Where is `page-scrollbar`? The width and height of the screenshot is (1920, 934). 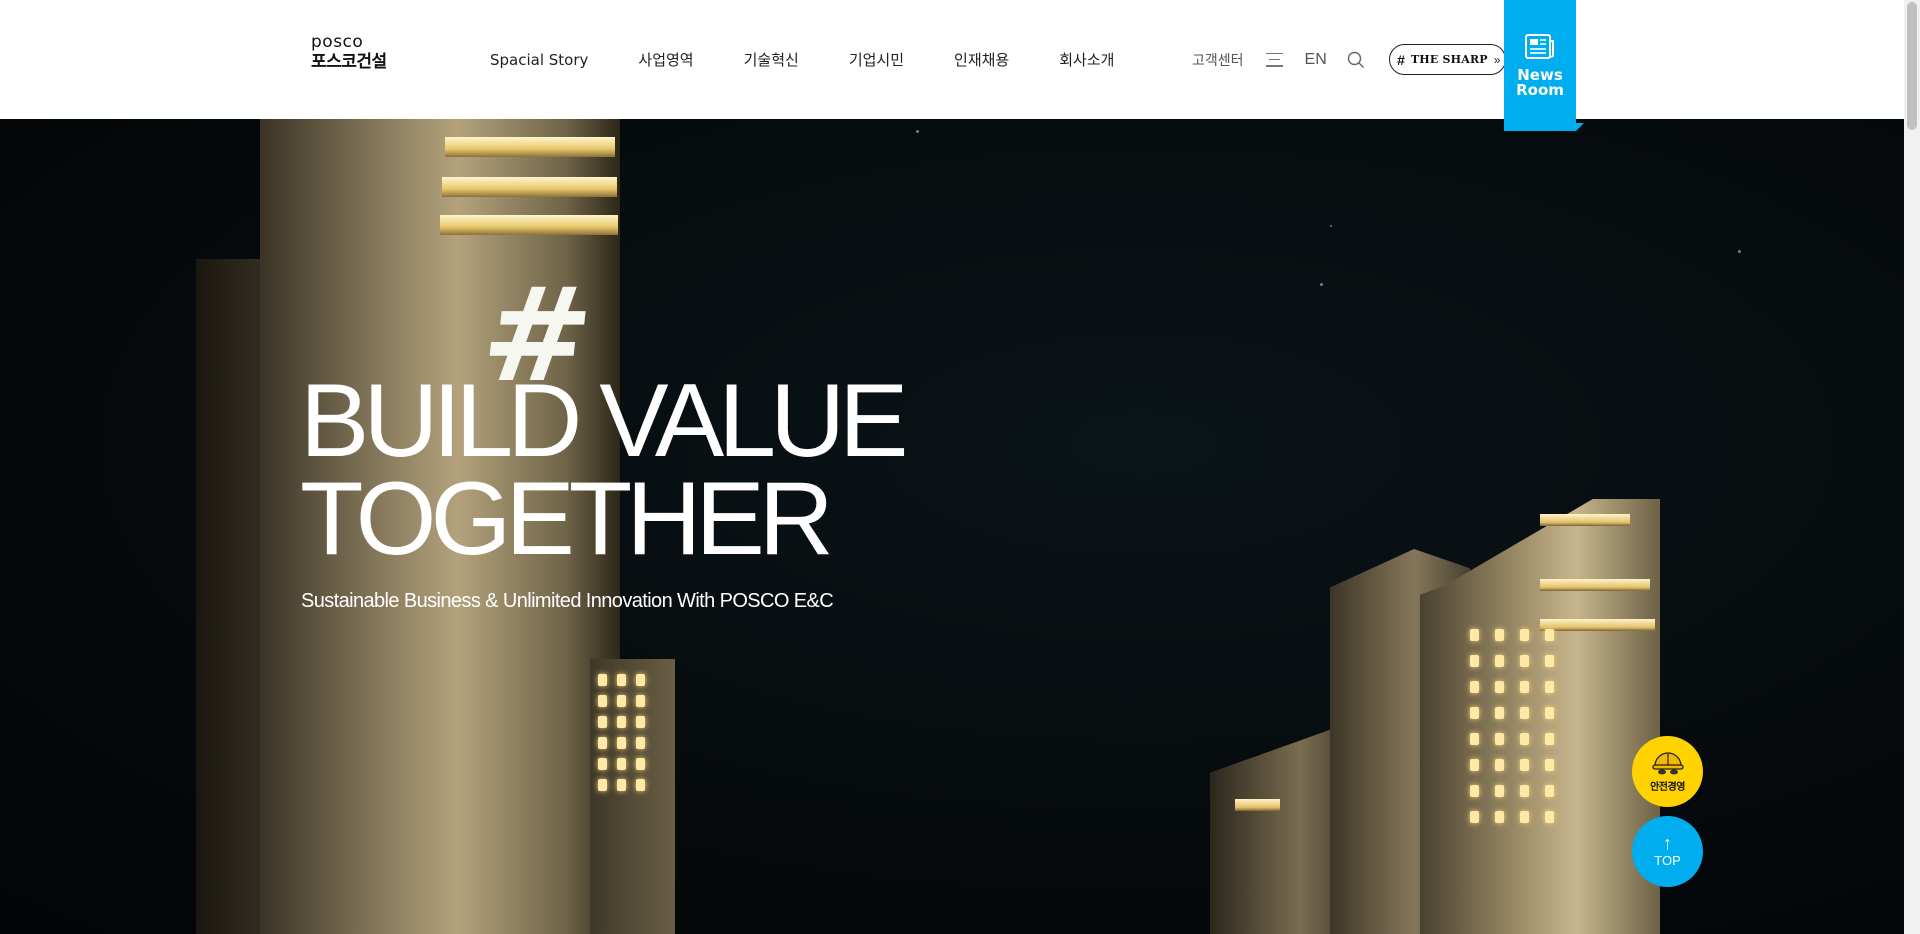
page-scrollbar is located at coordinates (1912, 467).